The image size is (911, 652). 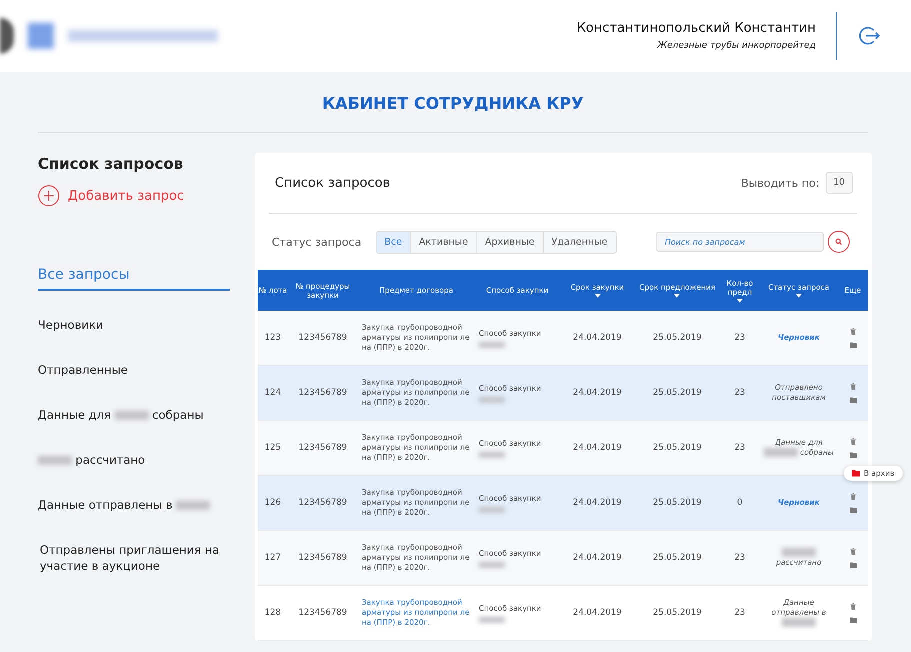 What do you see at coordinates (134, 461) in the screenshot?
I see `sidebar-item: рассчитано` at bounding box center [134, 461].